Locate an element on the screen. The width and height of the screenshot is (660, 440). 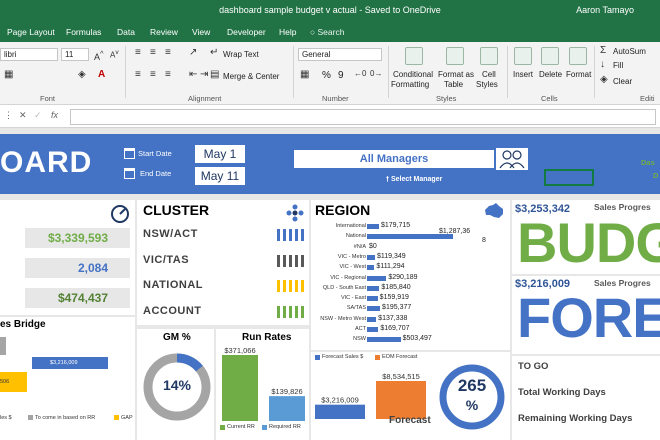
region-data-label: $137,338 is located at coordinates (393, 318).